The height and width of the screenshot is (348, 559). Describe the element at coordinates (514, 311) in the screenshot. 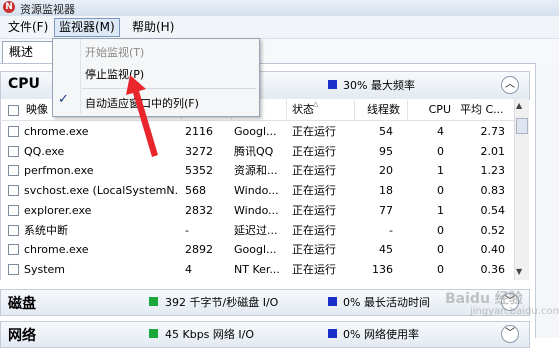

I see `watermark-url: jingyan.baidu.com` at that location.